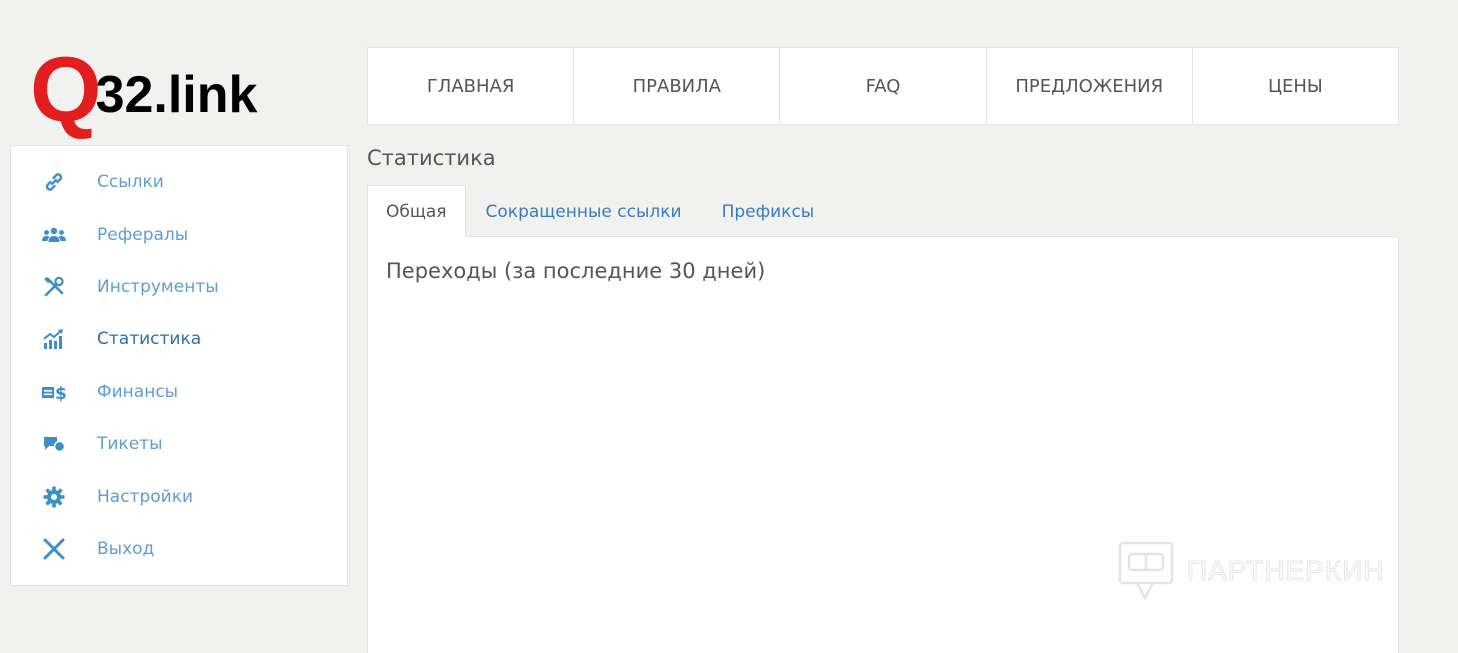 The height and width of the screenshot is (653, 1458). I want to click on logo-text: 32.link, so click(176, 95).